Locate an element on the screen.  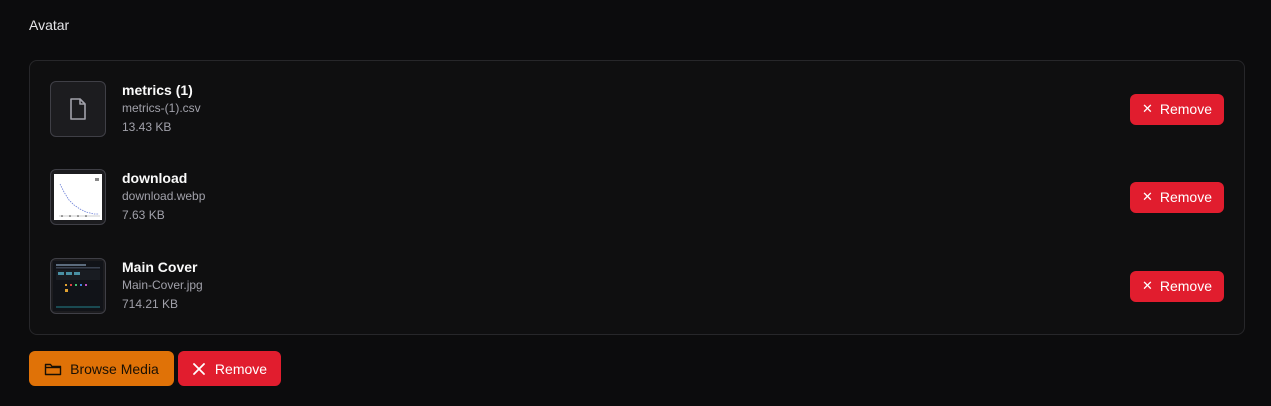
file-name: download.webp is located at coordinates (164, 196).